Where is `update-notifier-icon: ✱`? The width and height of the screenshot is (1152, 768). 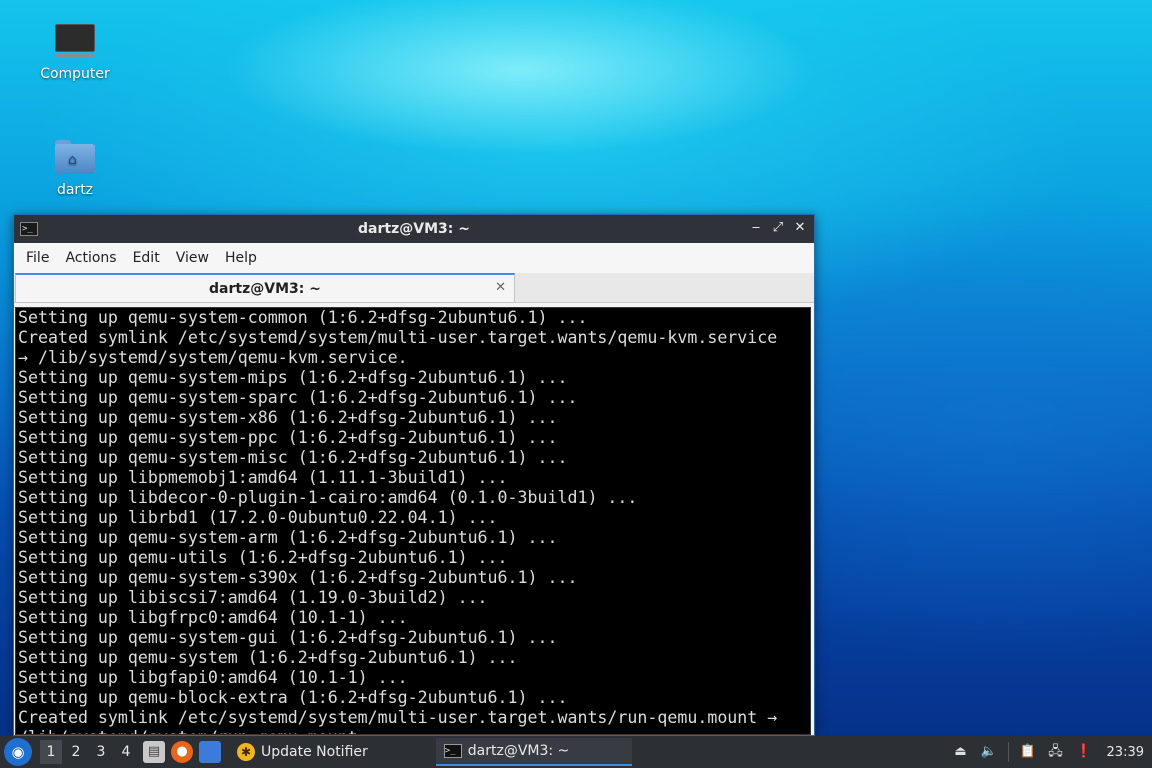
update-notifier-icon: ✱ is located at coordinates (246, 752).